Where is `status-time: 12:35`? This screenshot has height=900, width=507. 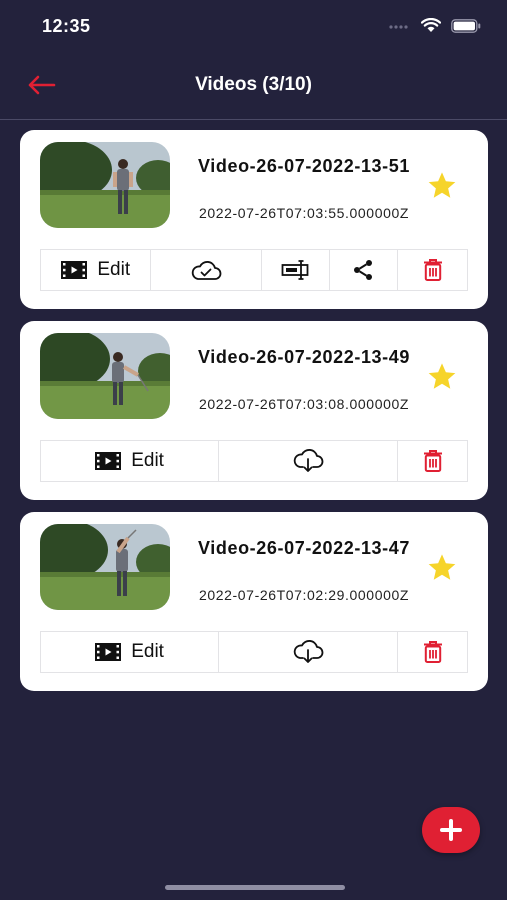
status-time: 12:35 is located at coordinates (66, 26).